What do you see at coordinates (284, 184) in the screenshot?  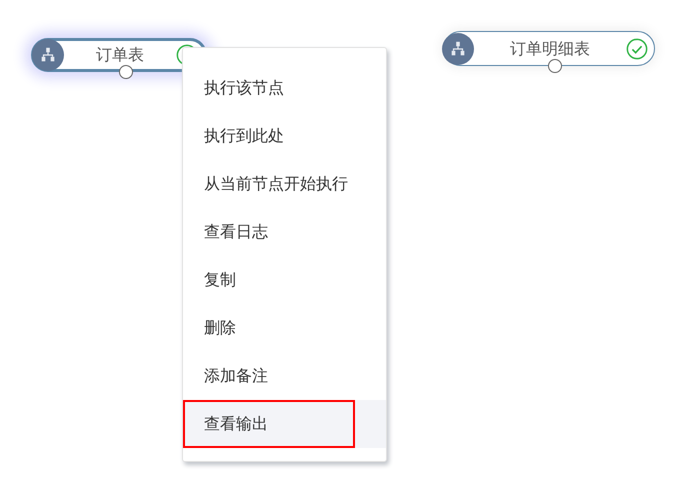 I see `menu-item: 从当前节点开始执行` at bounding box center [284, 184].